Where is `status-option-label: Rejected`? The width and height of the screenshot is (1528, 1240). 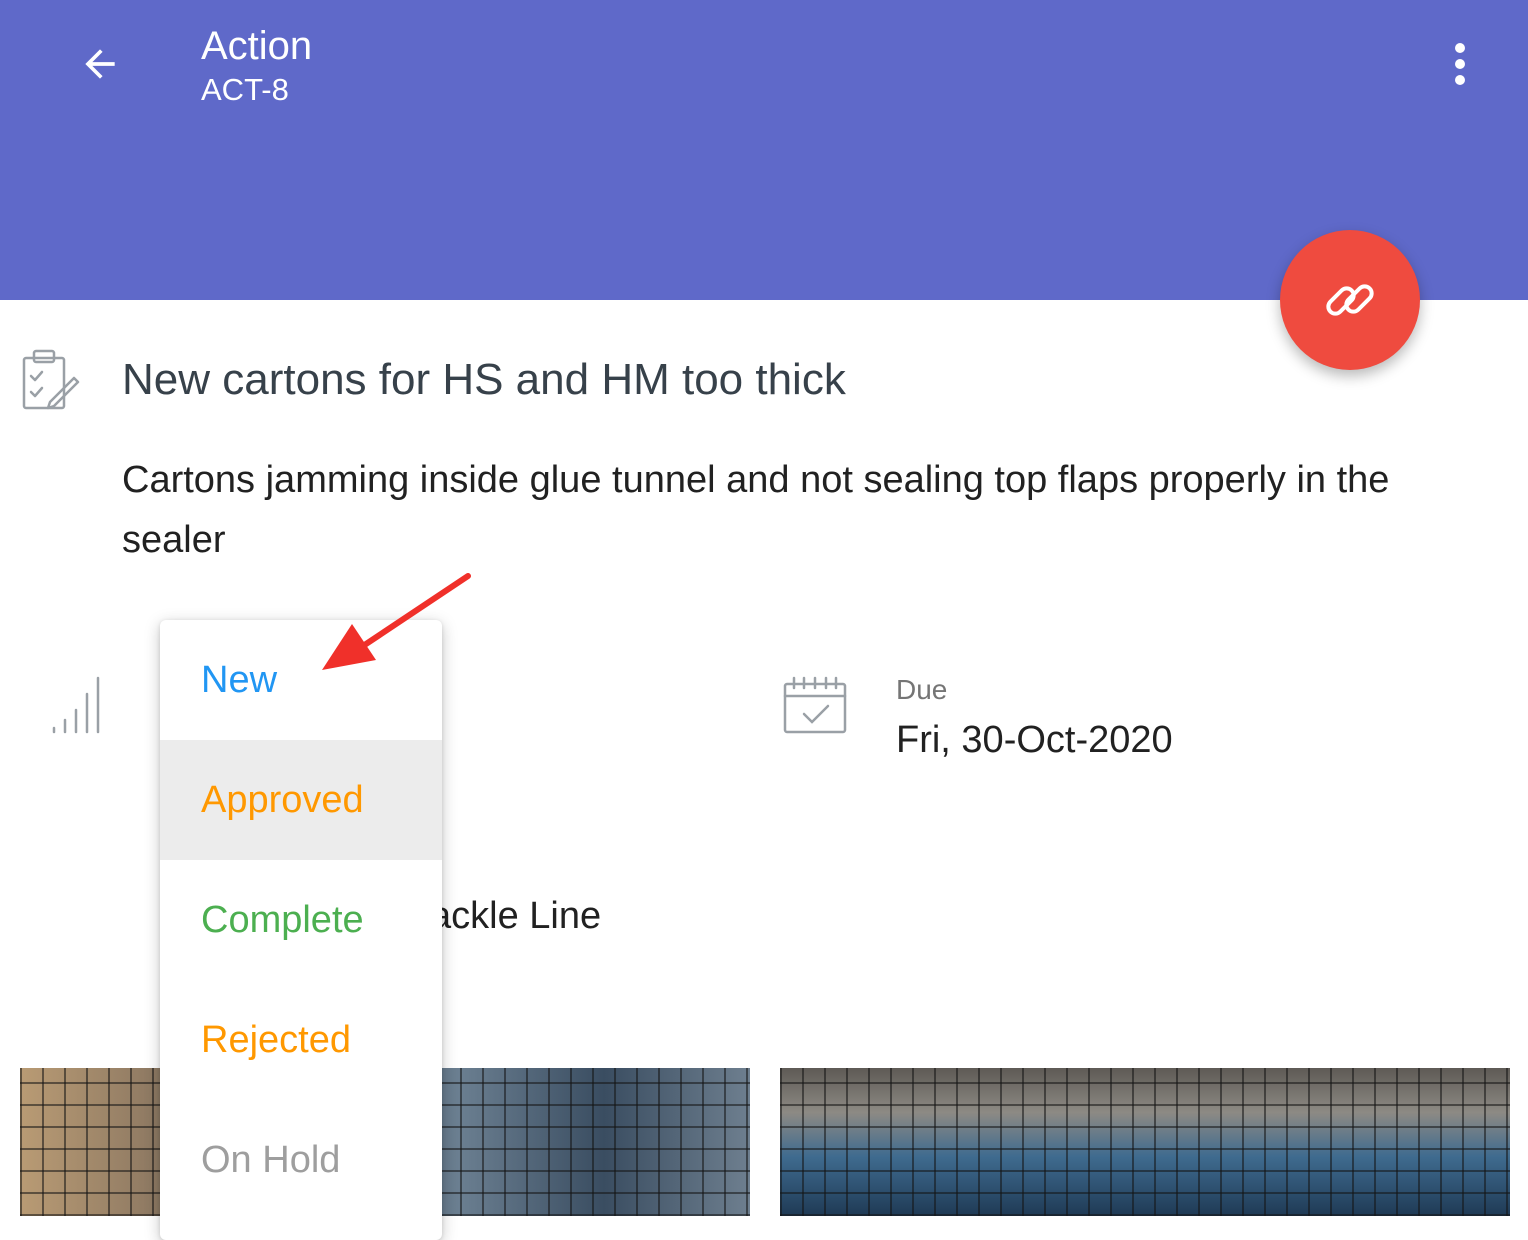
status-option-label: Rejected is located at coordinates (276, 1039).